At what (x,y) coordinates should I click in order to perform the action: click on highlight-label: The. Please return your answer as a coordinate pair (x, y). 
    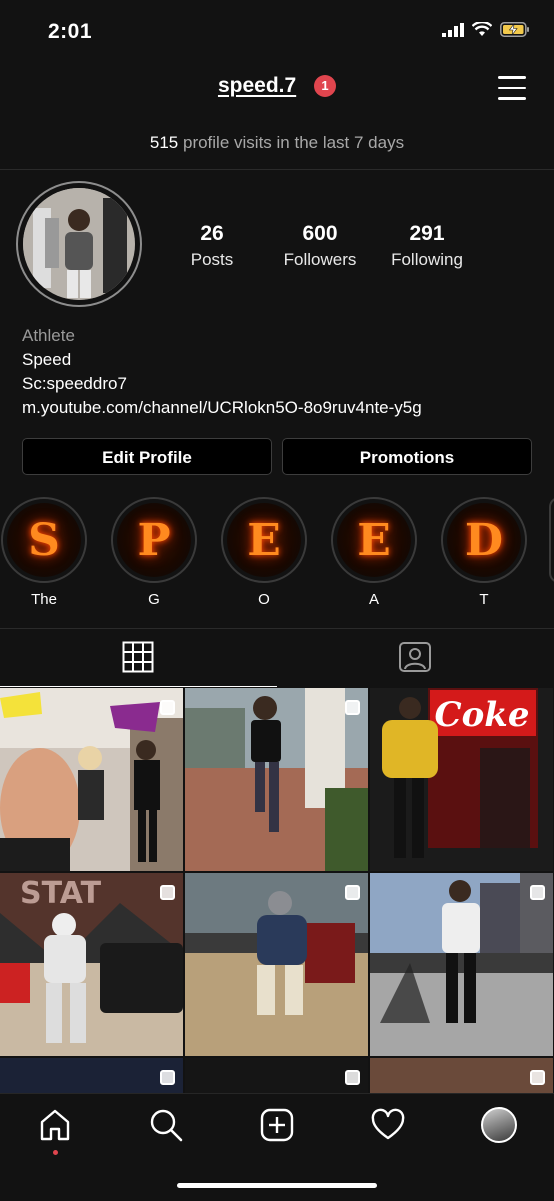
    Looking at the image, I should click on (44, 599).